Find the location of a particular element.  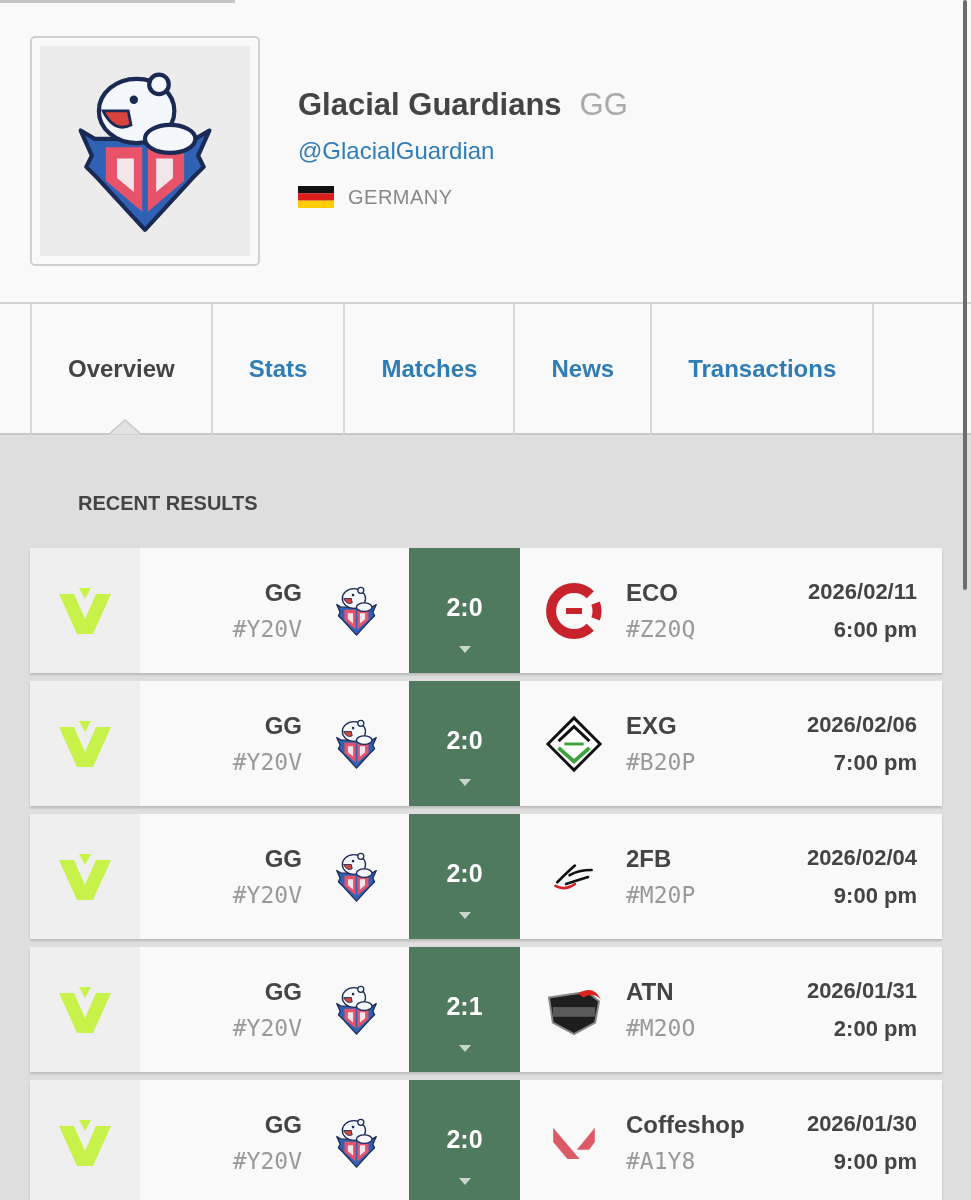

team-name: Glacial Guardians is located at coordinates (430, 105).